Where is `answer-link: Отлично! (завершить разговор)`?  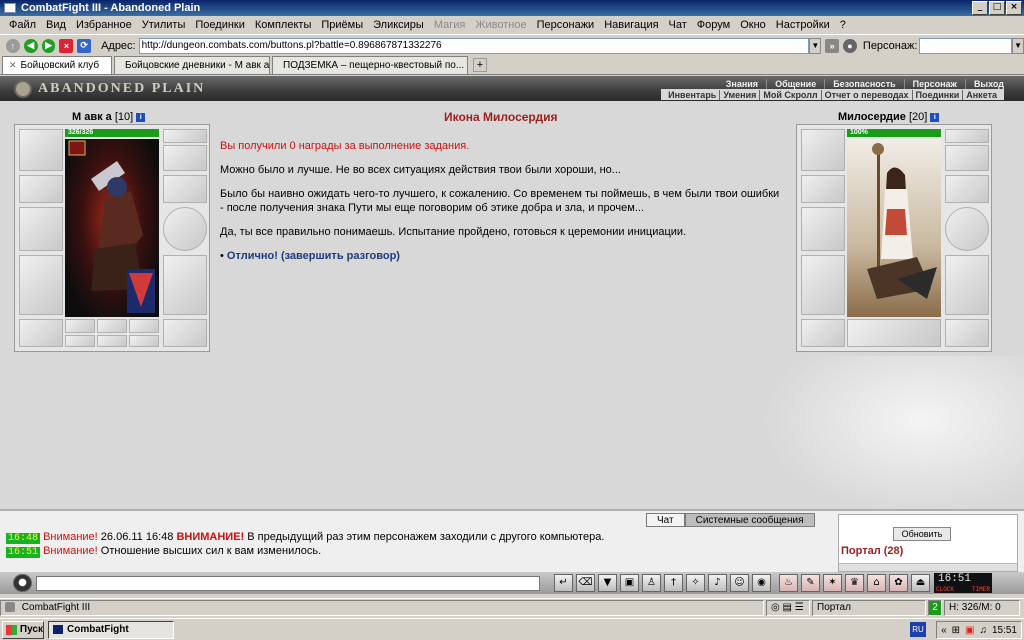
answer-link: Отлично! (завершить разговор) is located at coordinates (313, 256).